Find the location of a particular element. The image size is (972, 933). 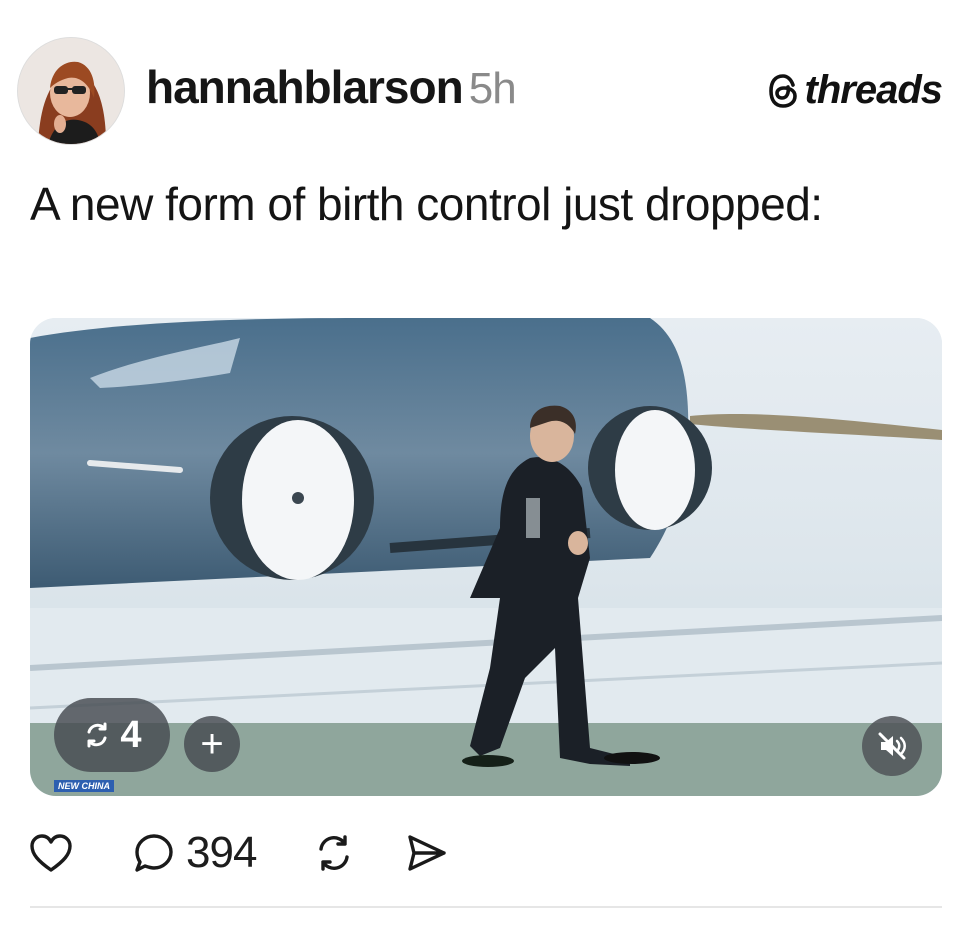

heart-icon is located at coordinates (51, 853).